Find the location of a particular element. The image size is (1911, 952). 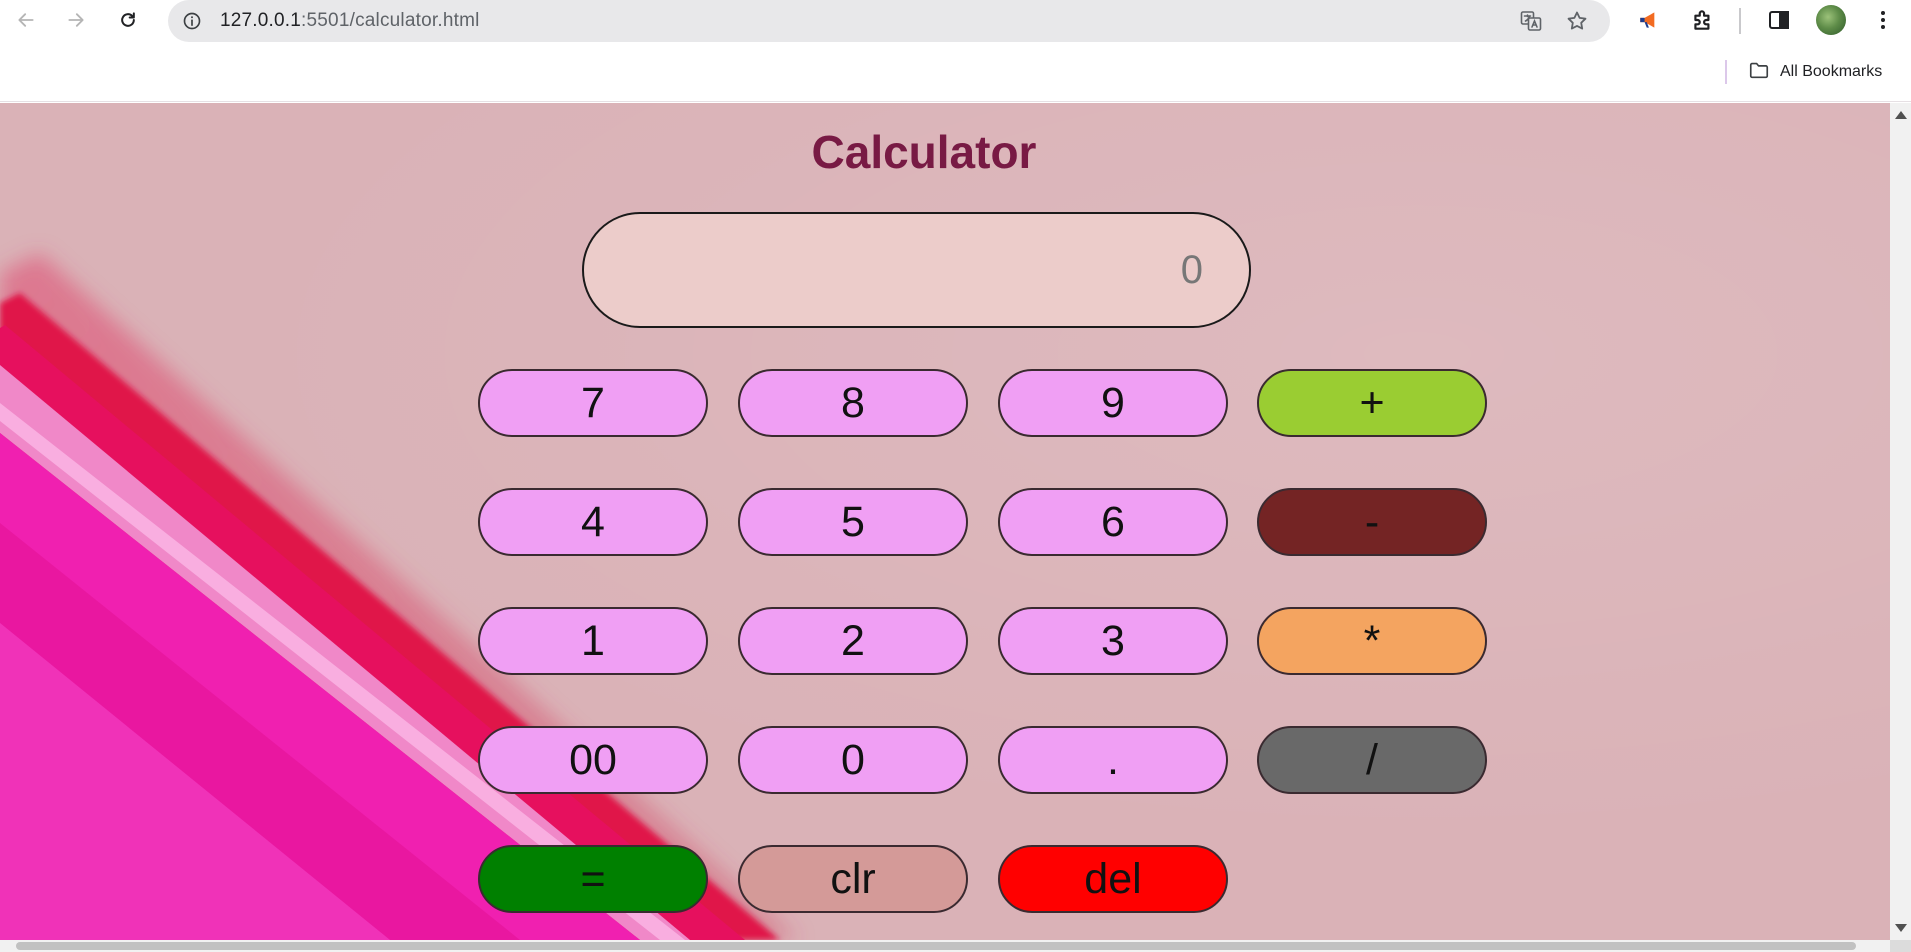

folder-icon is located at coordinates (1759, 72).